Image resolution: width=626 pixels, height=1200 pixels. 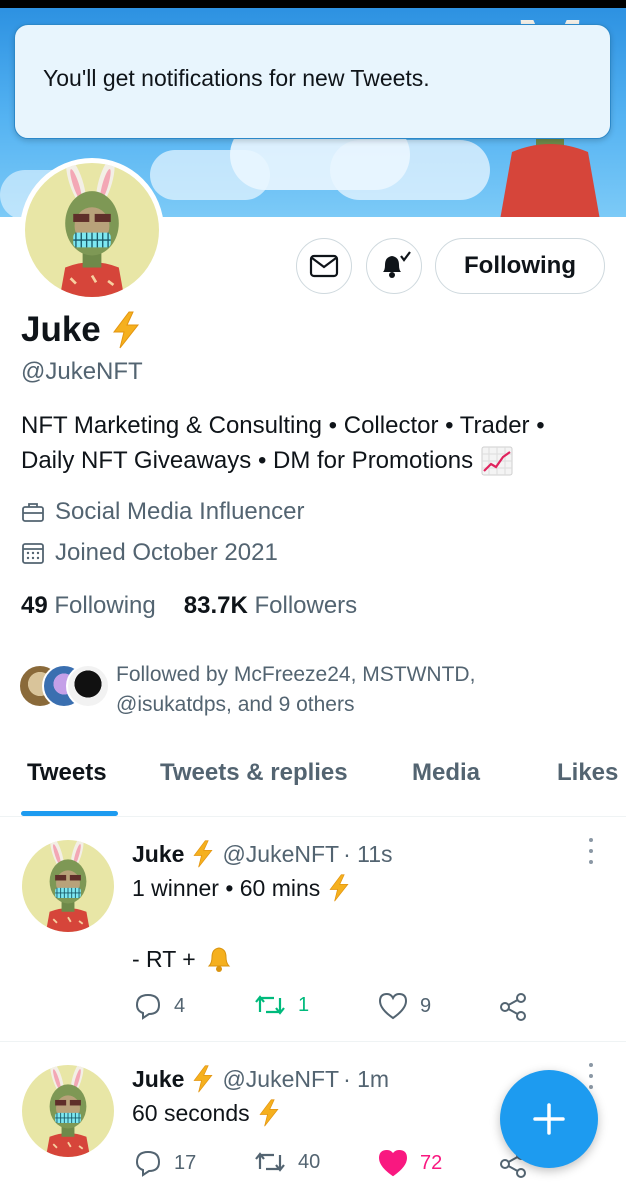 I want to click on following-count: 49, so click(x=34, y=605).